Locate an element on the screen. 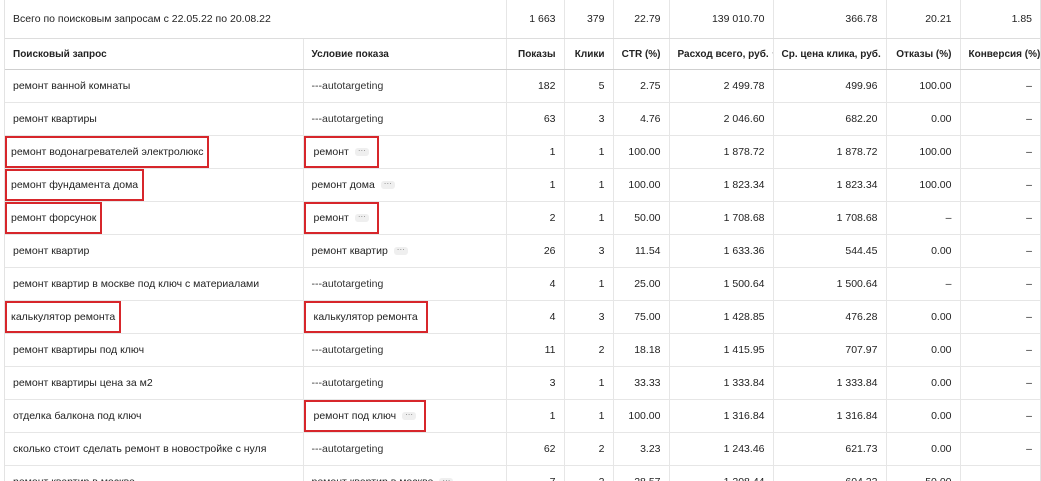  cpc-cell: 1 316.84 is located at coordinates (829, 416).